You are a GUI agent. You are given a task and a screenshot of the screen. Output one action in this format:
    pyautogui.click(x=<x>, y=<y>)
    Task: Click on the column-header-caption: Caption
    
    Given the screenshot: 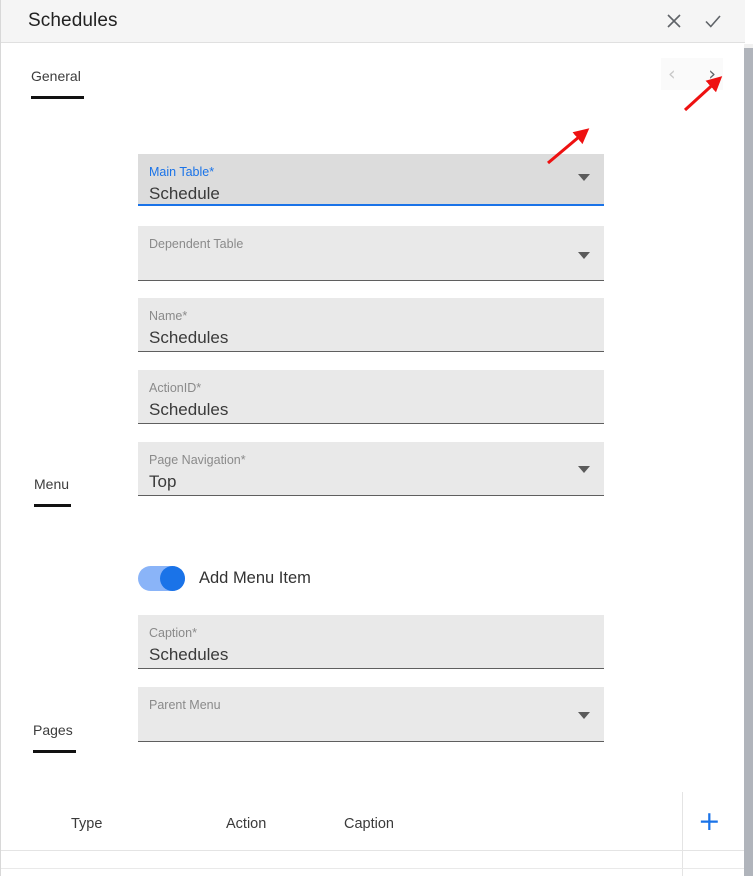 What is the action you would take?
    pyautogui.click(x=369, y=824)
    